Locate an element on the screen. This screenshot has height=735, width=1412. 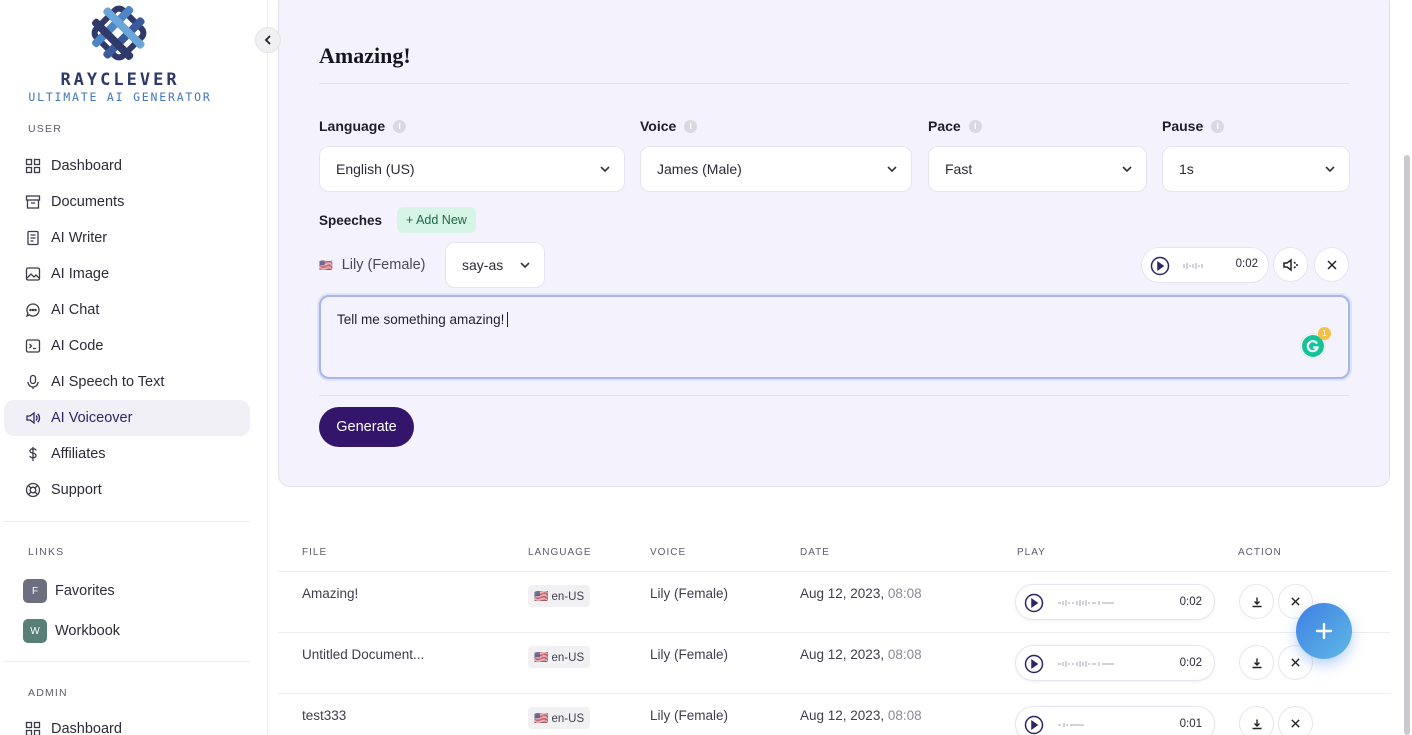
sidebar-item-ai-writer: AI Writer is located at coordinates (127, 238).